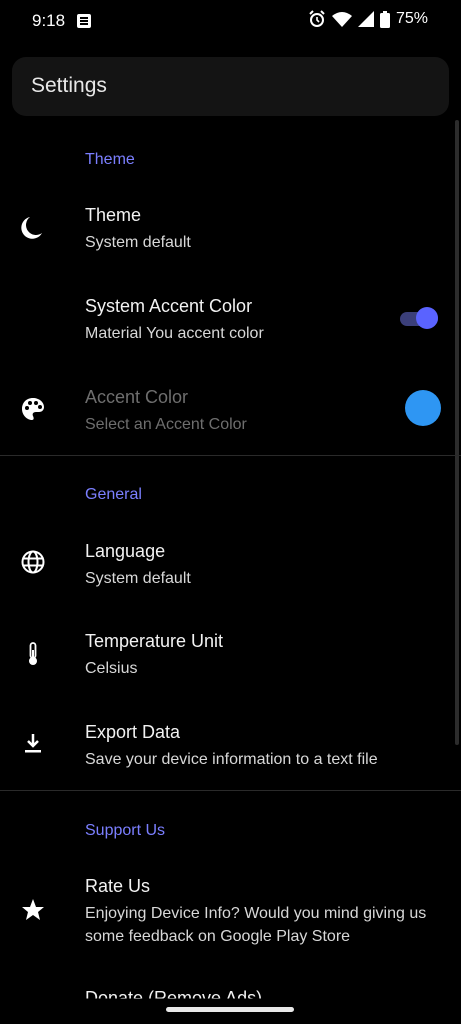 The height and width of the screenshot is (1024, 461). I want to click on setting-title: Theme, so click(113, 215).